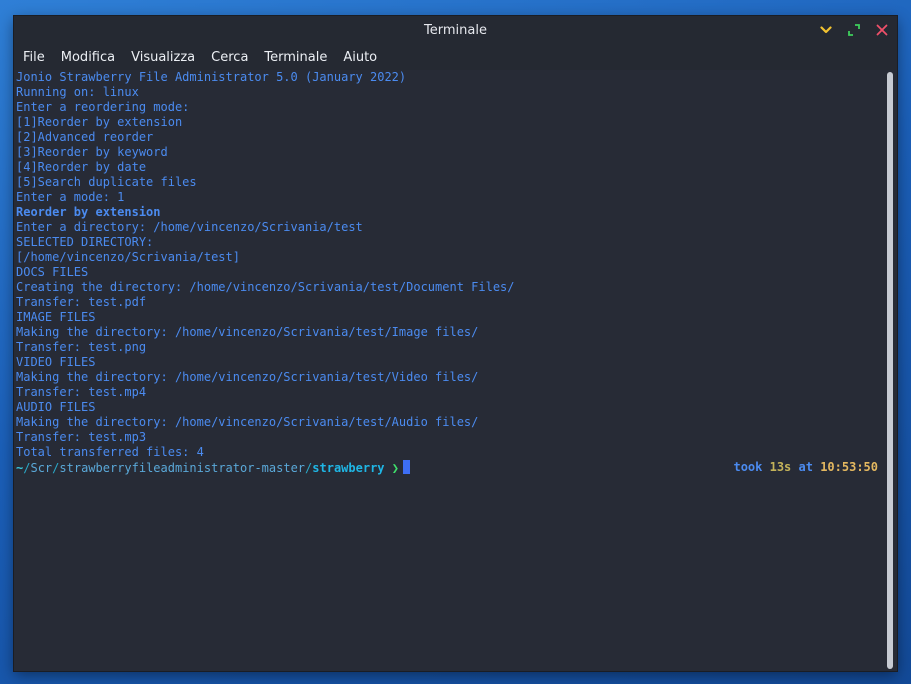 The height and width of the screenshot is (684, 911). Describe the element at coordinates (391, 468) in the screenshot. I see `prompt-arrow-icon: ❯` at that location.